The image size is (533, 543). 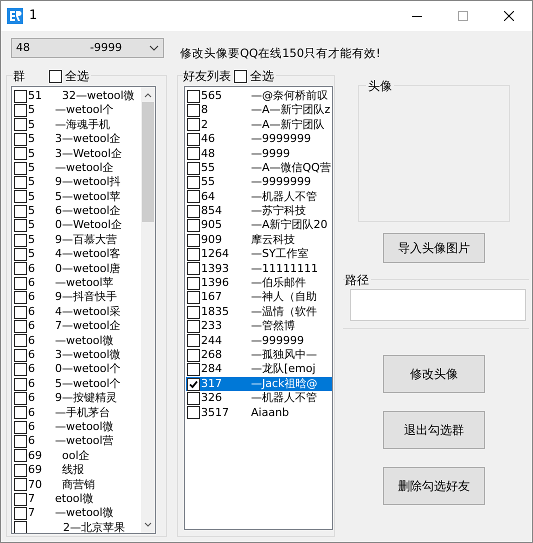 What do you see at coordinates (77, 168) in the screenshot?
I see `list-item: 5 —wetool企` at bounding box center [77, 168].